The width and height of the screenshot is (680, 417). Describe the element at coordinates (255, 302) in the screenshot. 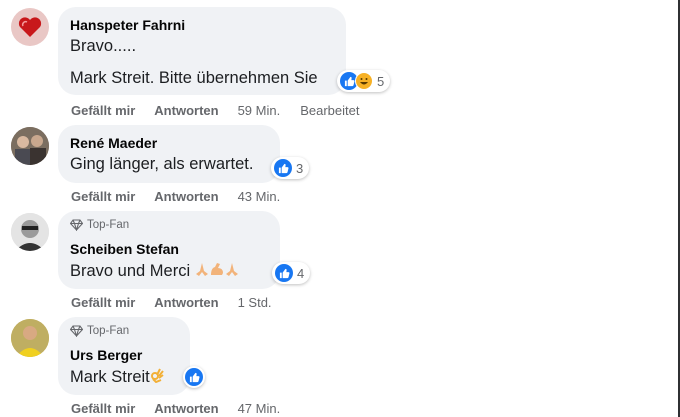

I see `timestamp: 1 Std.` at that location.